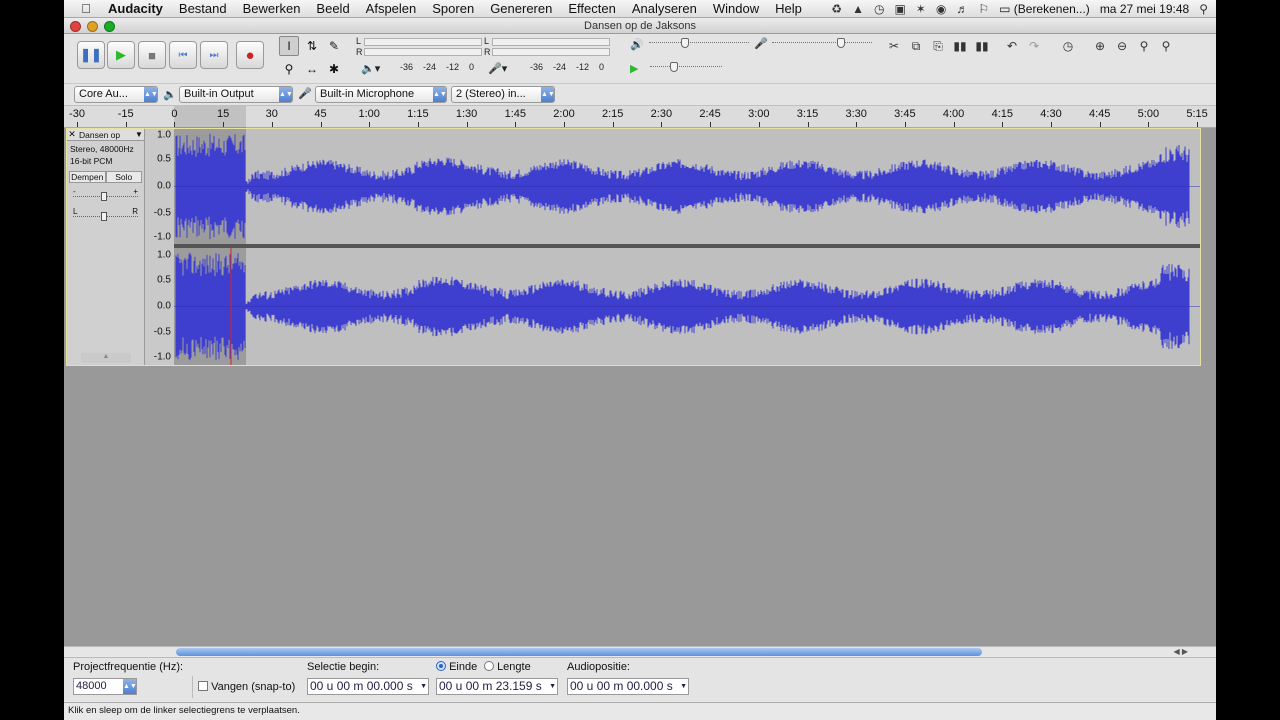 The image size is (1280, 720). Describe the element at coordinates (105, 686) in the screenshot. I see `project-rate-select: 48000 ▲▼` at that location.